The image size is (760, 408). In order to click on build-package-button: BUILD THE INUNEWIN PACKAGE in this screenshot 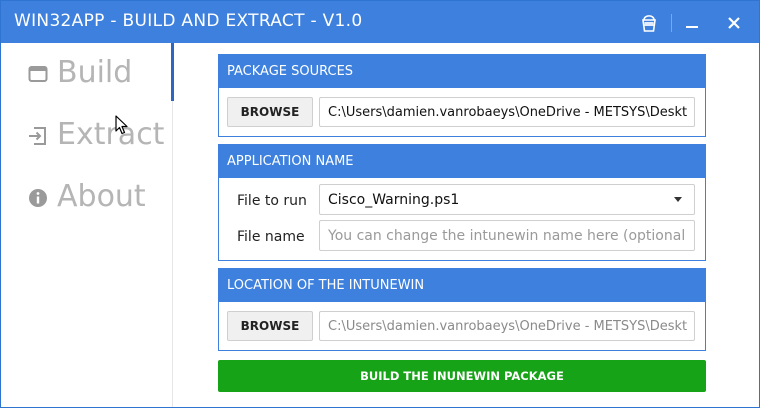, I will do `click(462, 376)`.